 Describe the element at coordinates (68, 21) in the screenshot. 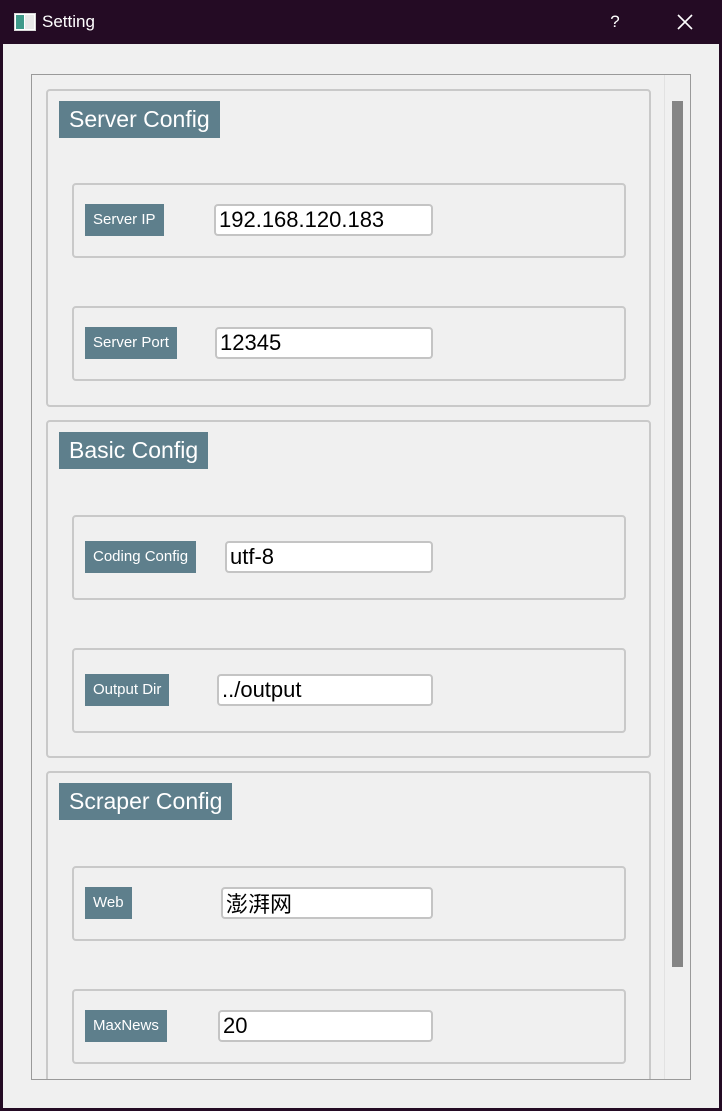

I see `window-title: Setting` at that location.